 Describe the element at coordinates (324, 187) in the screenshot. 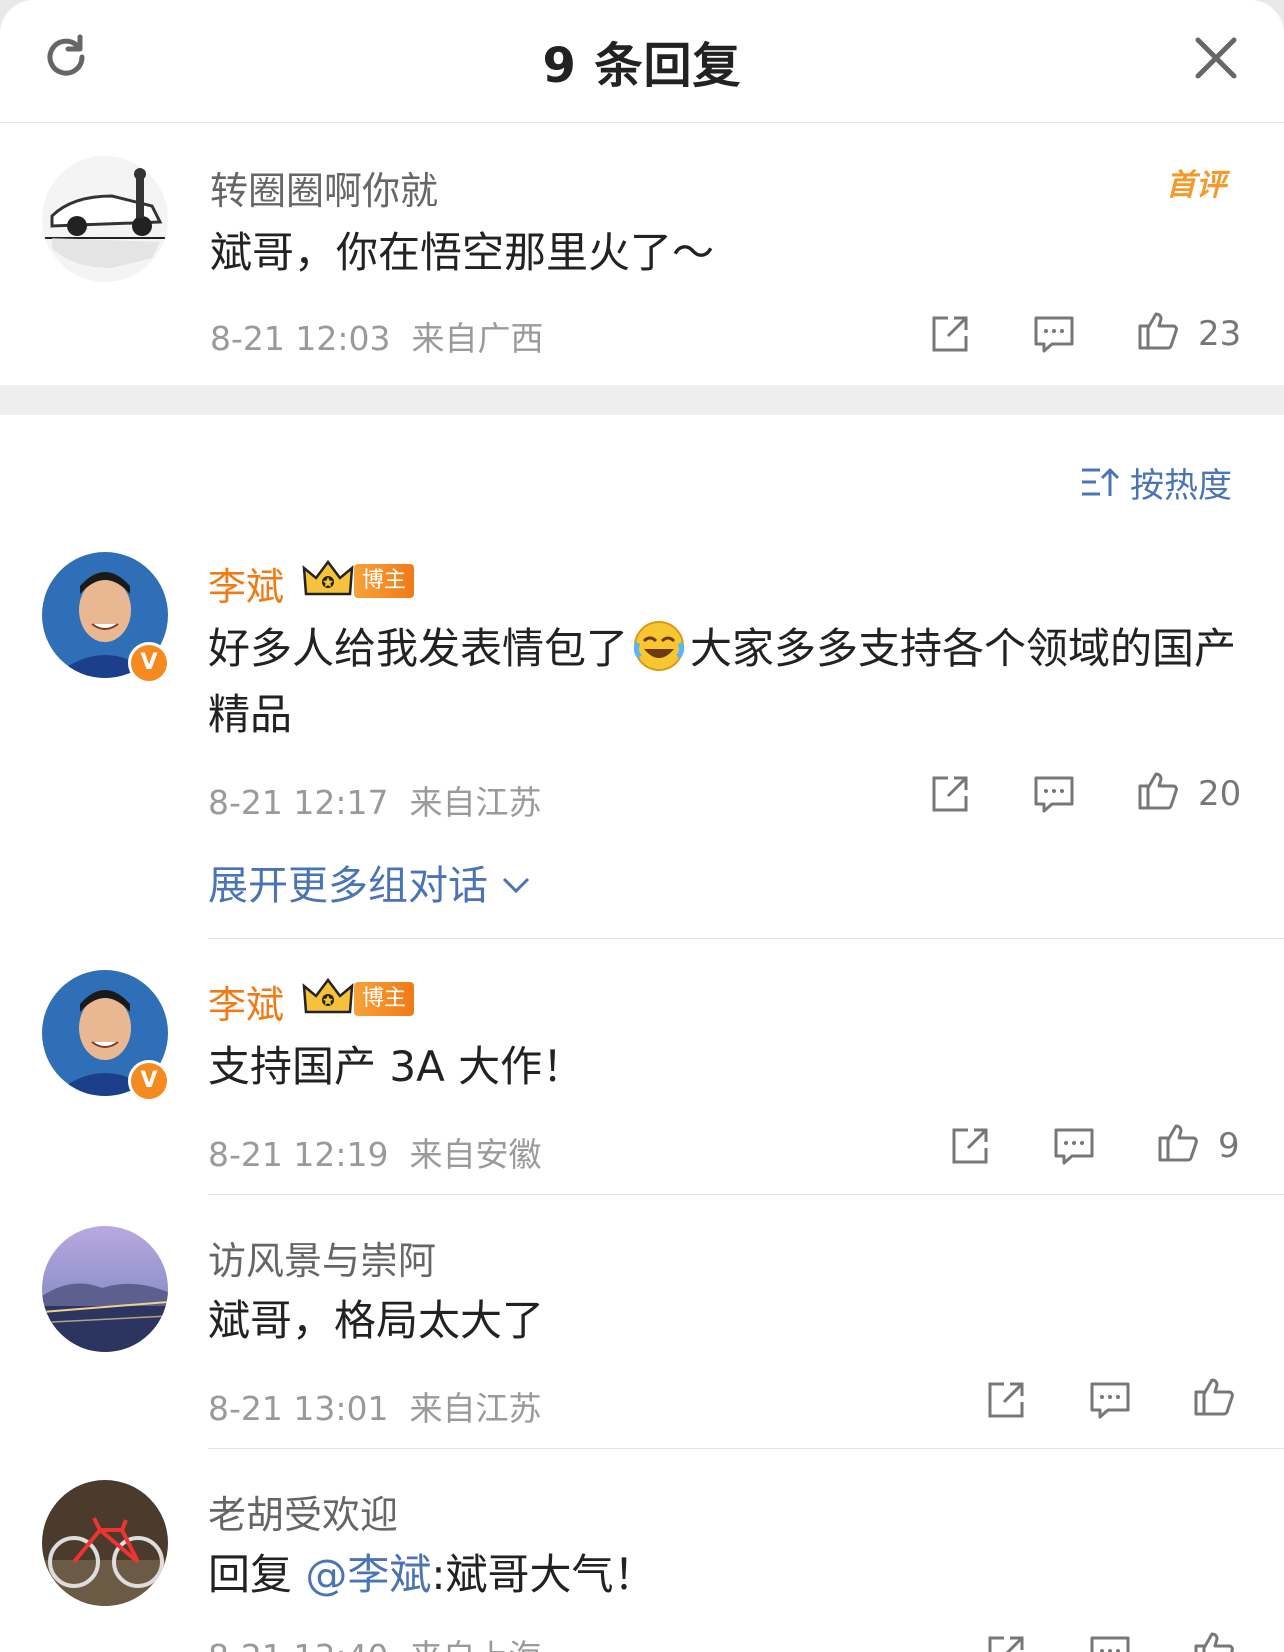

I see `comment-username: 转圈圈啊你就` at that location.